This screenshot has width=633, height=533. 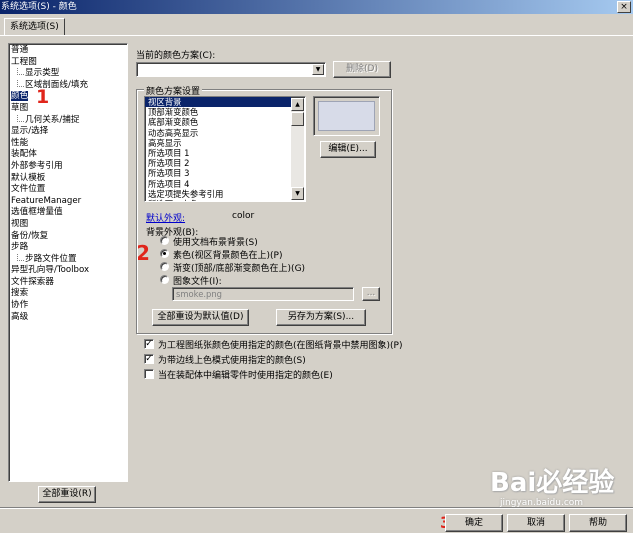 What do you see at coordinates (176, 56) in the screenshot?
I see `scheme-label: 当前的颜色方案(C):` at bounding box center [176, 56].